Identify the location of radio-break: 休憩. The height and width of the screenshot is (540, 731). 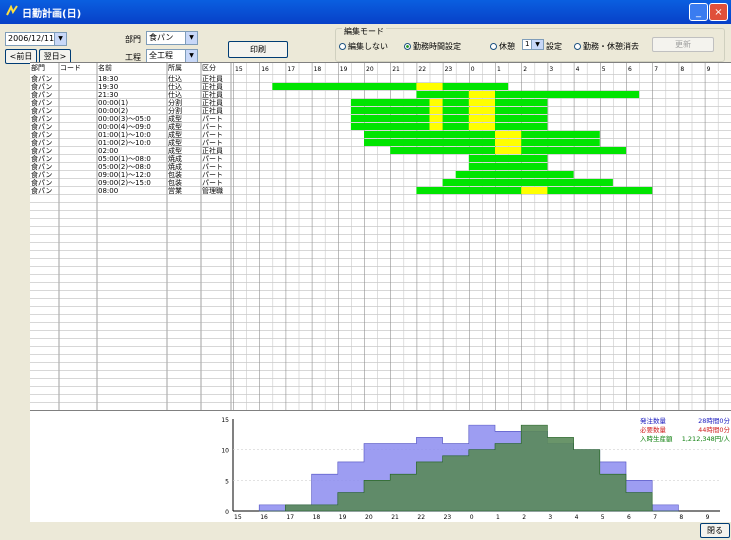
(502, 46).